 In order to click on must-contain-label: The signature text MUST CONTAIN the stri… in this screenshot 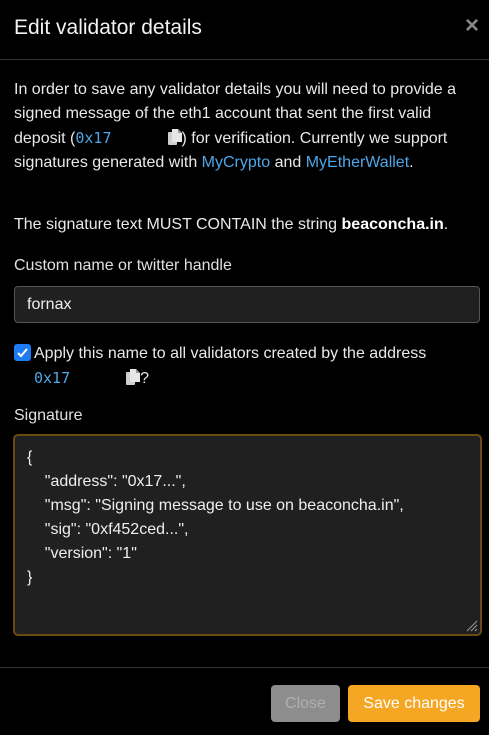, I will do `click(178, 224)`.